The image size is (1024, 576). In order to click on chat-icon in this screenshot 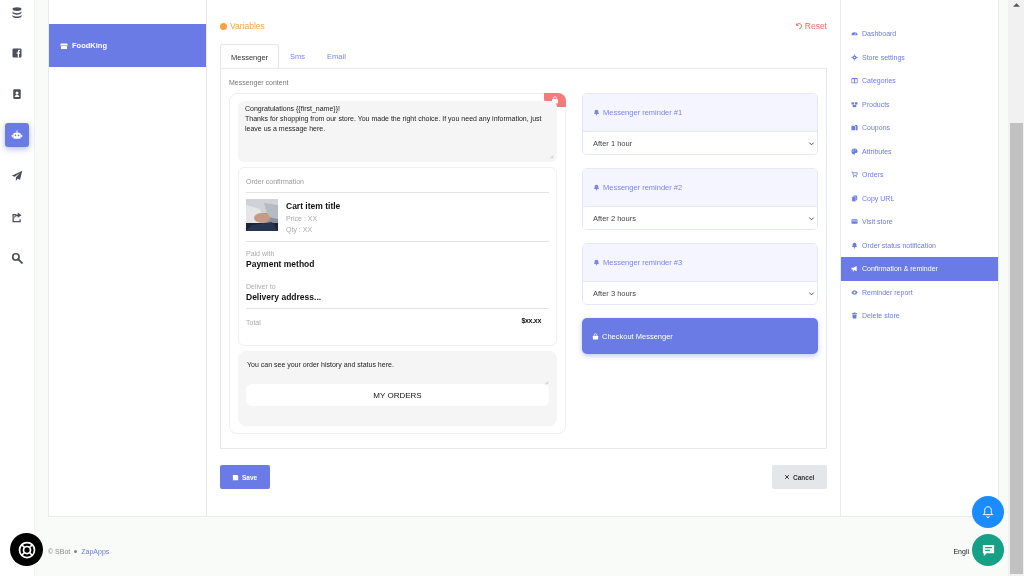, I will do `click(988, 550)`.